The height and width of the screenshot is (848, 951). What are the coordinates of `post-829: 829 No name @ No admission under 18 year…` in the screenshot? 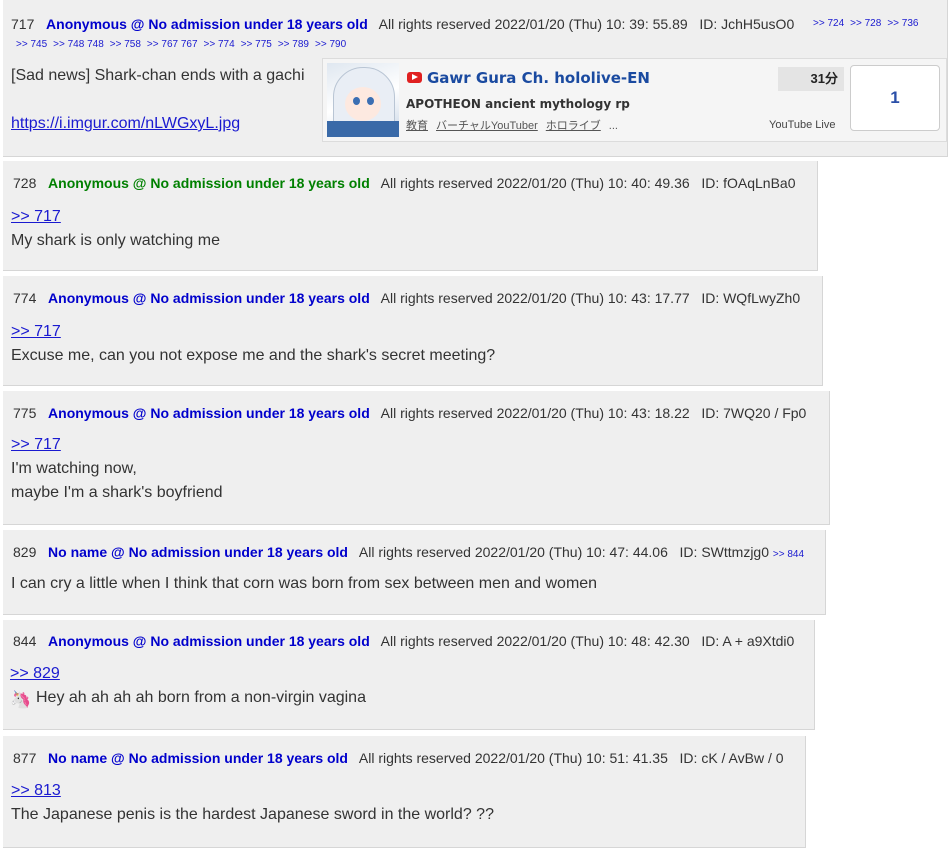 It's located at (414, 572).